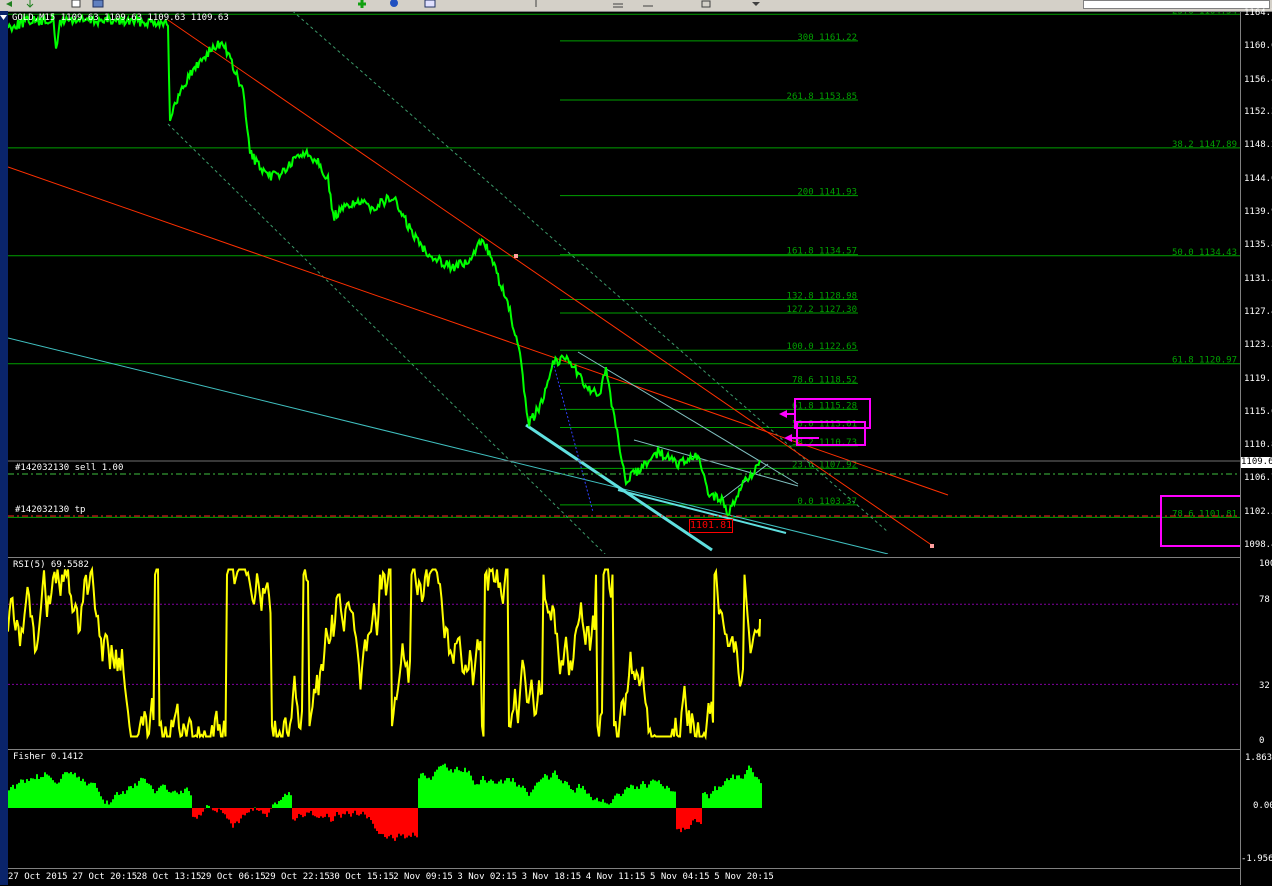 Image resolution: width=1272 pixels, height=886 pixels. I want to click on fib-level-label: 23.6 1107.92, so click(824, 465).